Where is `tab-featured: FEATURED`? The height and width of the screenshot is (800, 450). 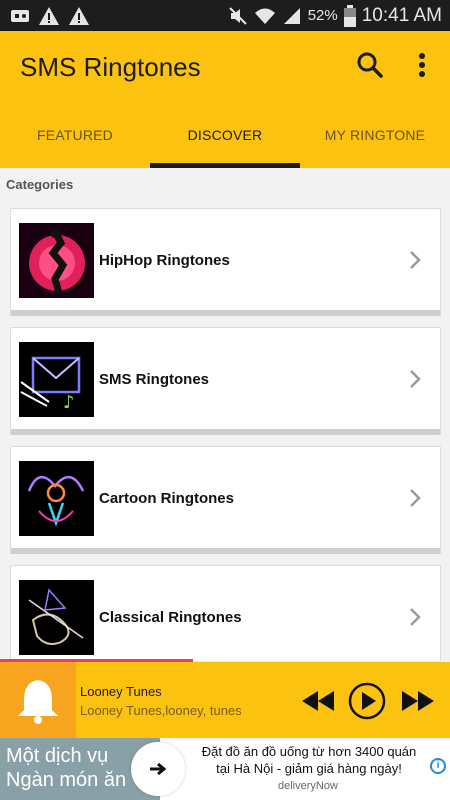
tab-featured: FEATURED is located at coordinates (75, 142).